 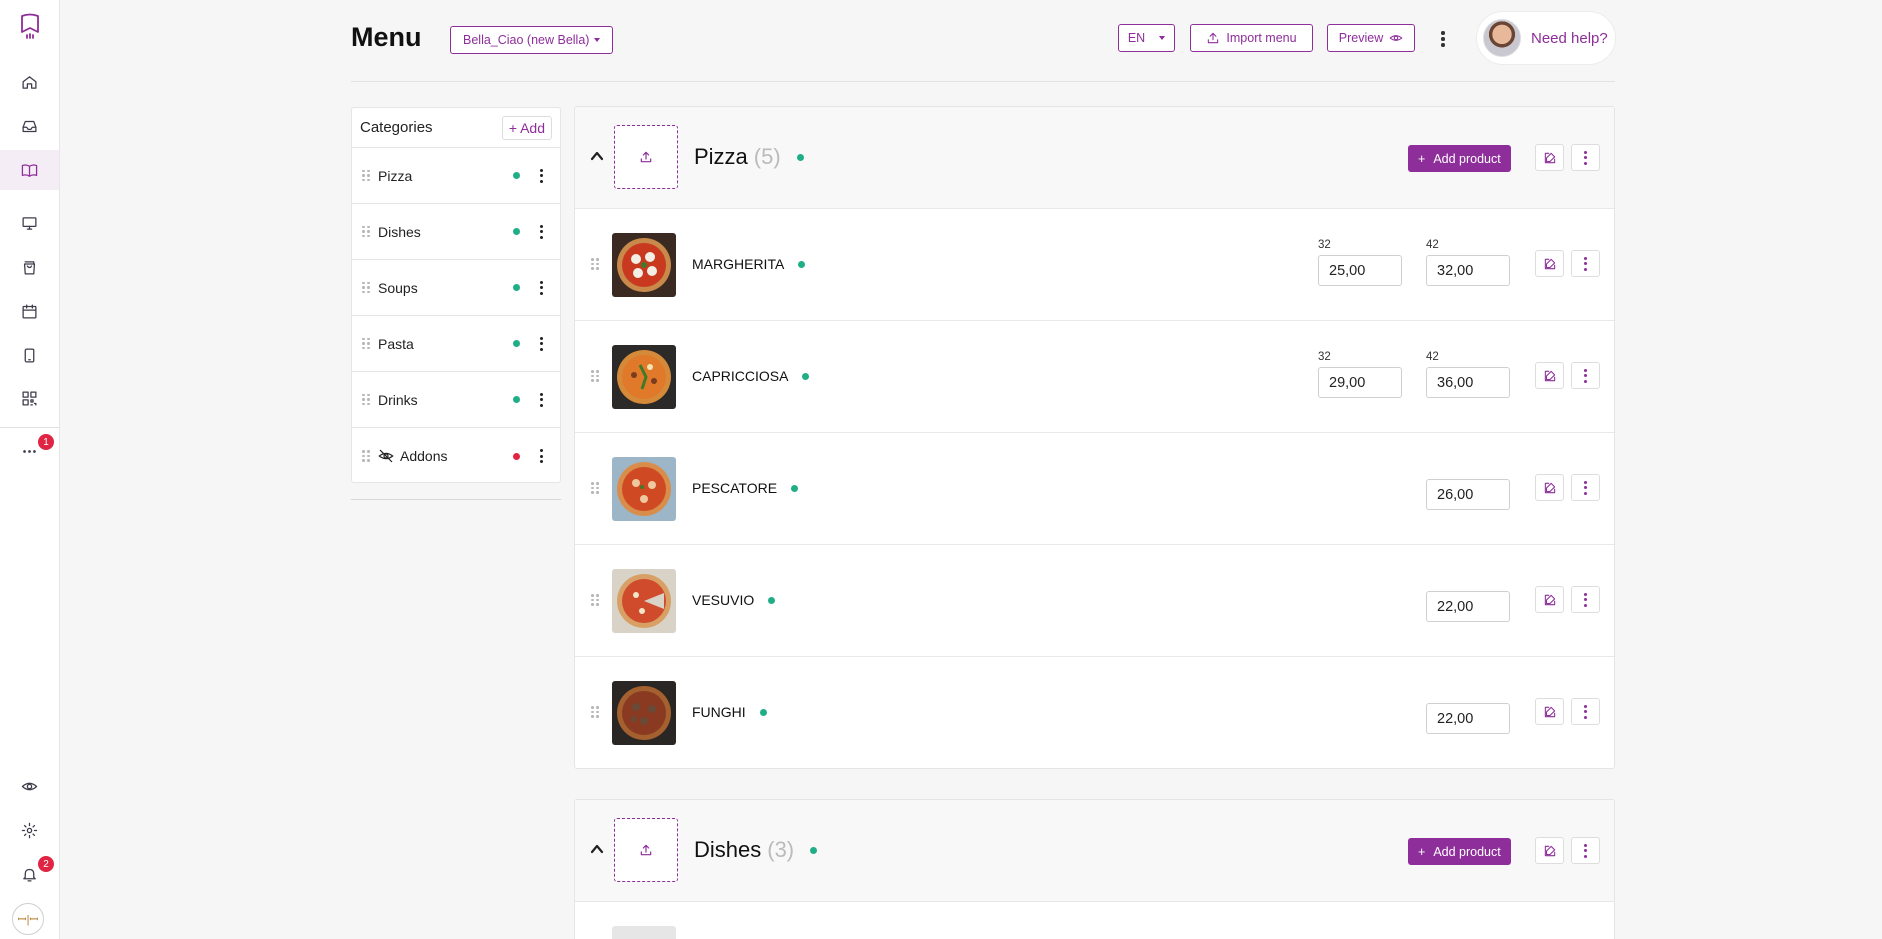 What do you see at coordinates (456, 344) in the screenshot?
I see `category-item-pasta: Pasta` at bounding box center [456, 344].